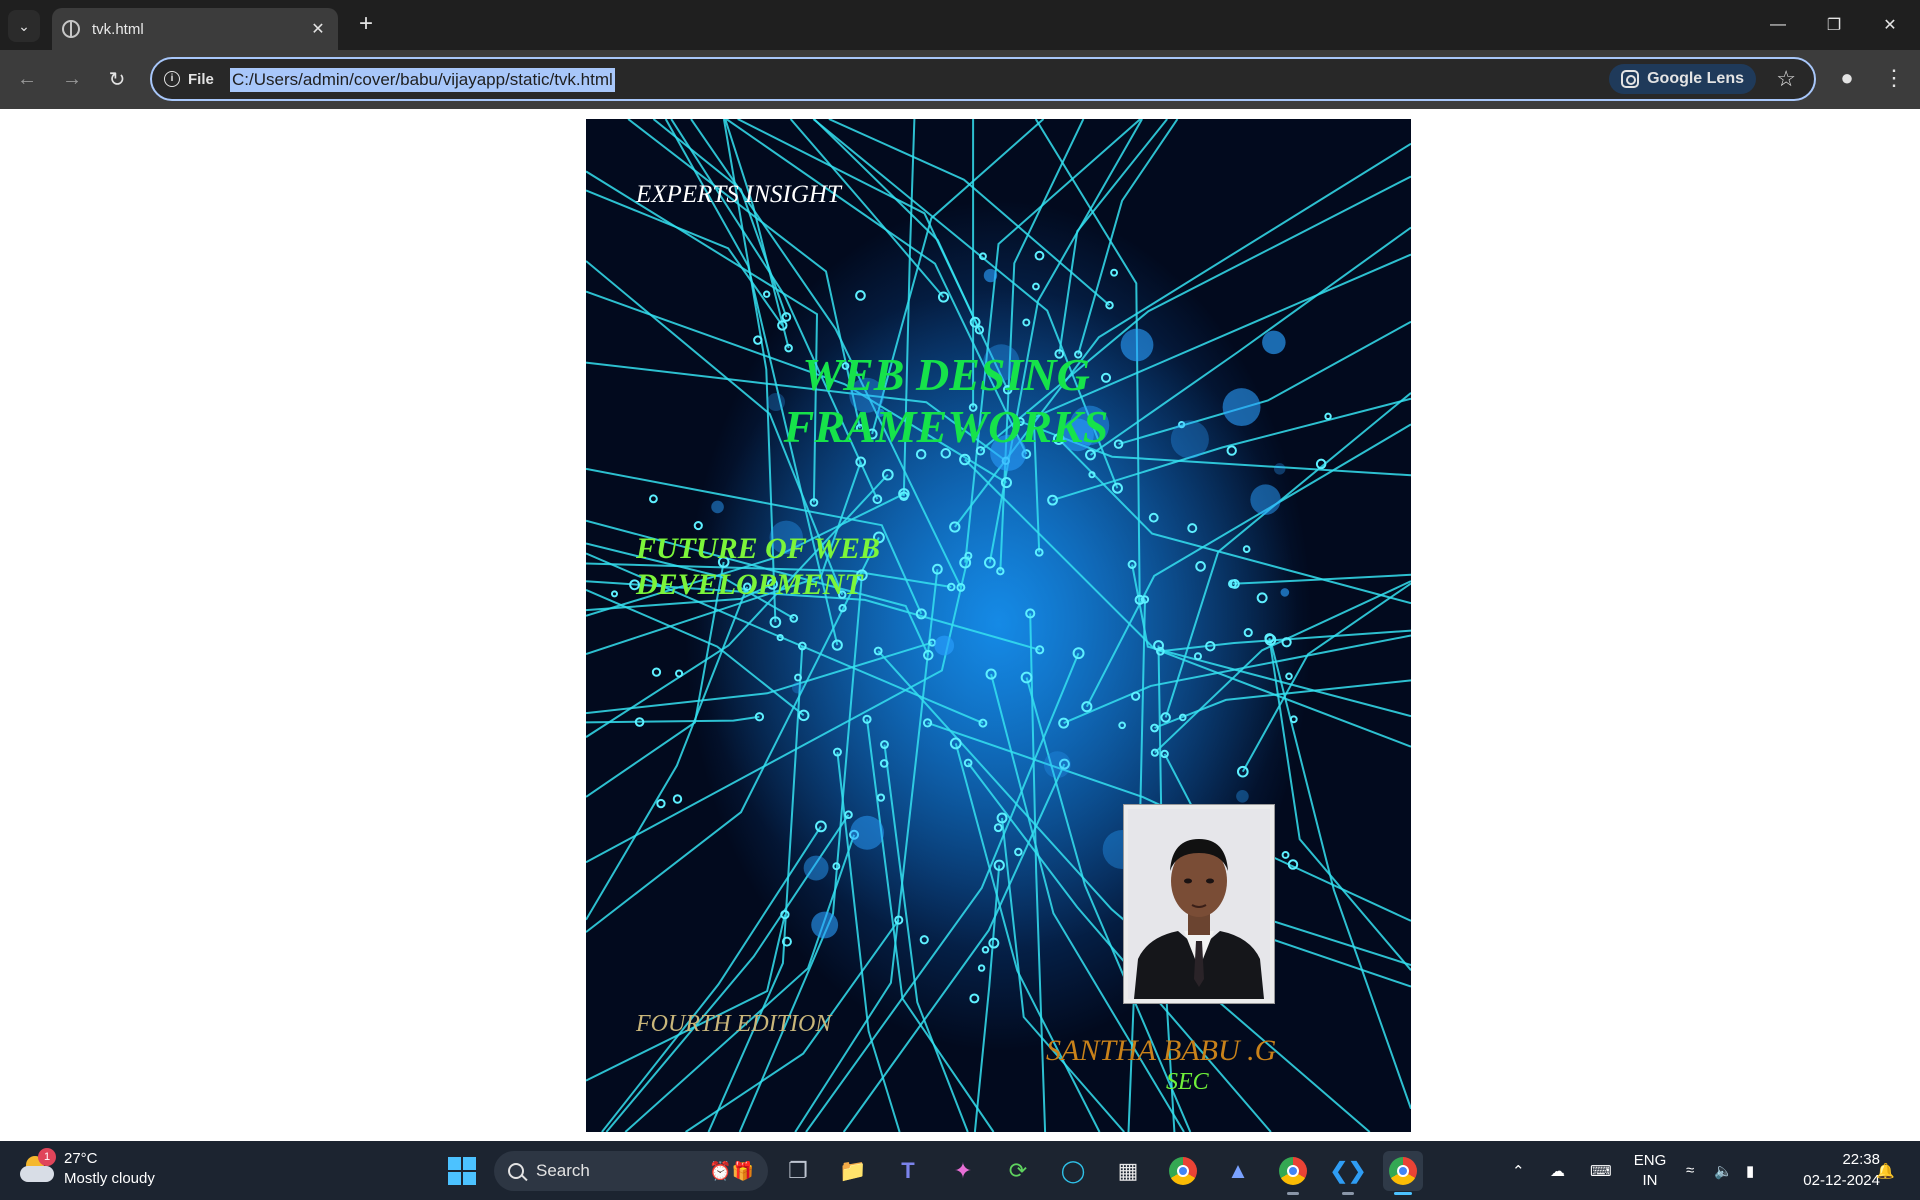 The width and height of the screenshot is (1920, 1200). What do you see at coordinates (1861, 1159) in the screenshot?
I see `clock-time: 22:38` at bounding box center [1861, 1159].